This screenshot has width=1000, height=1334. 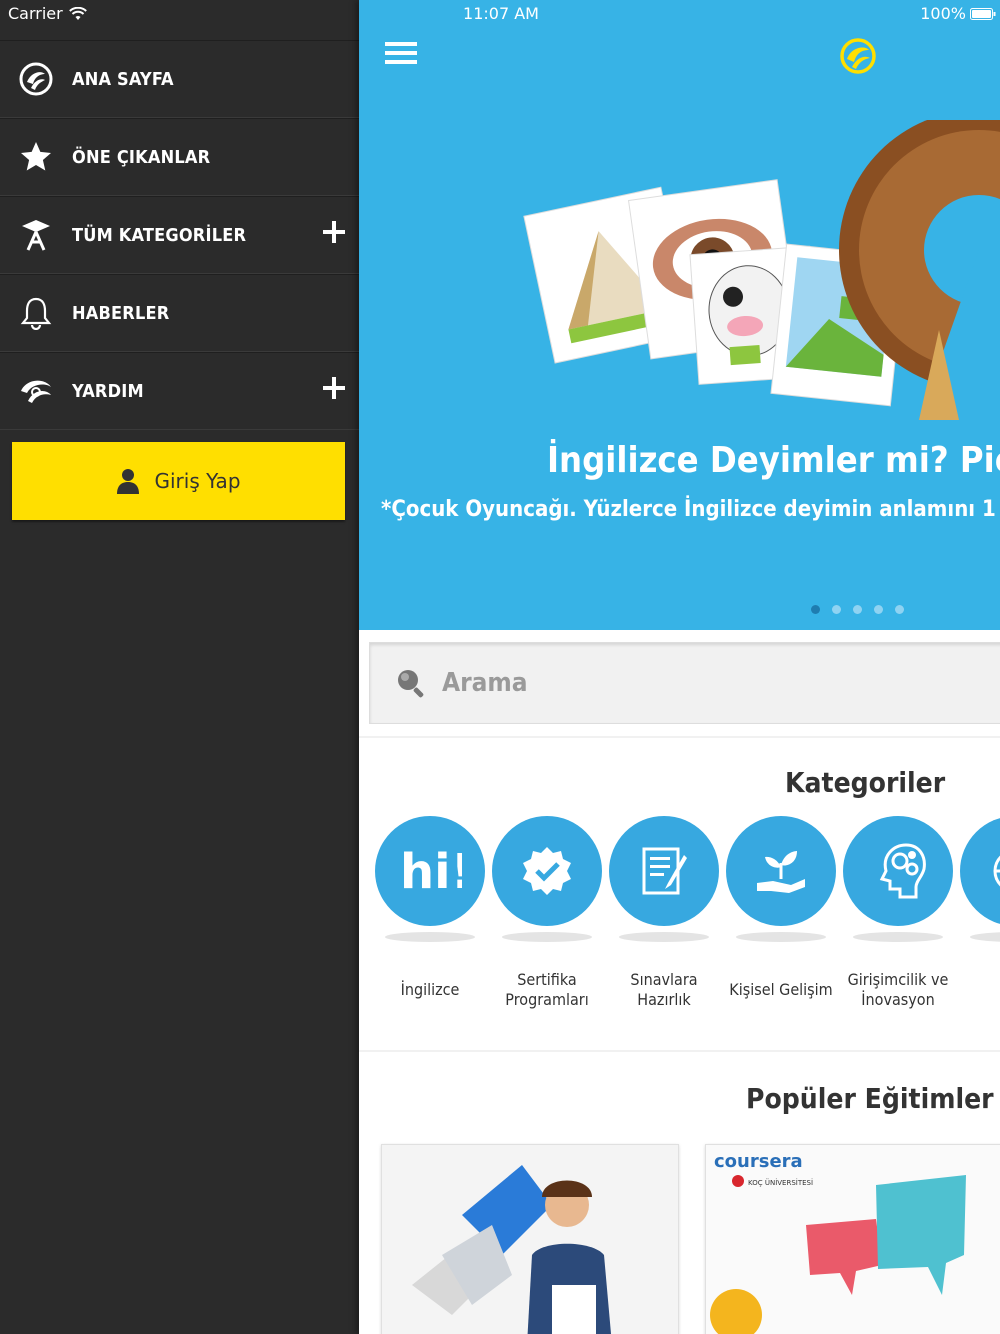 What do you see at coordinates (77, 13) in the screenshot?
I see `wifi-icon` at bounding box center [77, 13].